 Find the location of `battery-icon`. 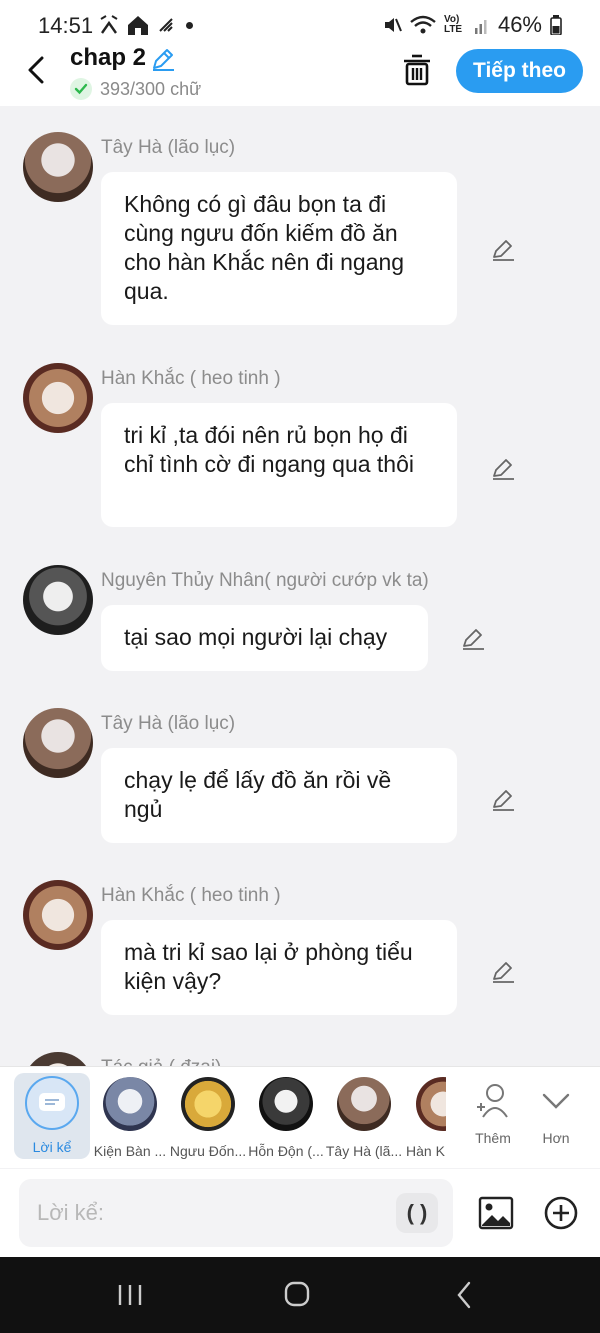

battery-icon is located at coordinates (556, 25).